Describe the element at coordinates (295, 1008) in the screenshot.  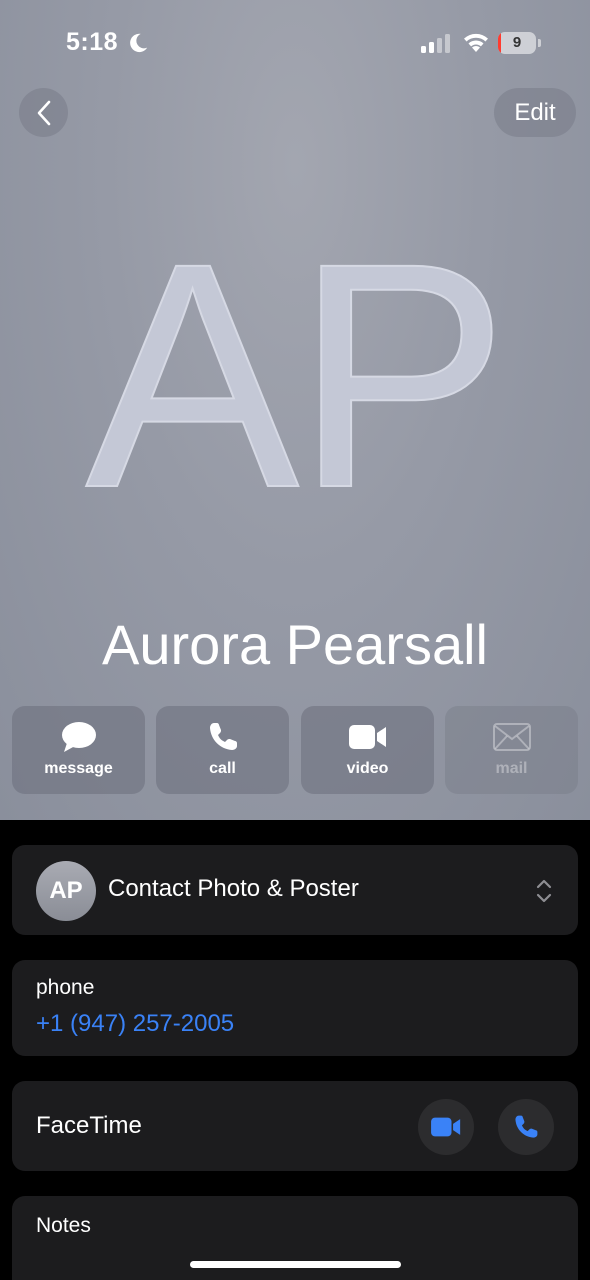
I see `phone-card: phone +1 (947) 257-2005` at that location.